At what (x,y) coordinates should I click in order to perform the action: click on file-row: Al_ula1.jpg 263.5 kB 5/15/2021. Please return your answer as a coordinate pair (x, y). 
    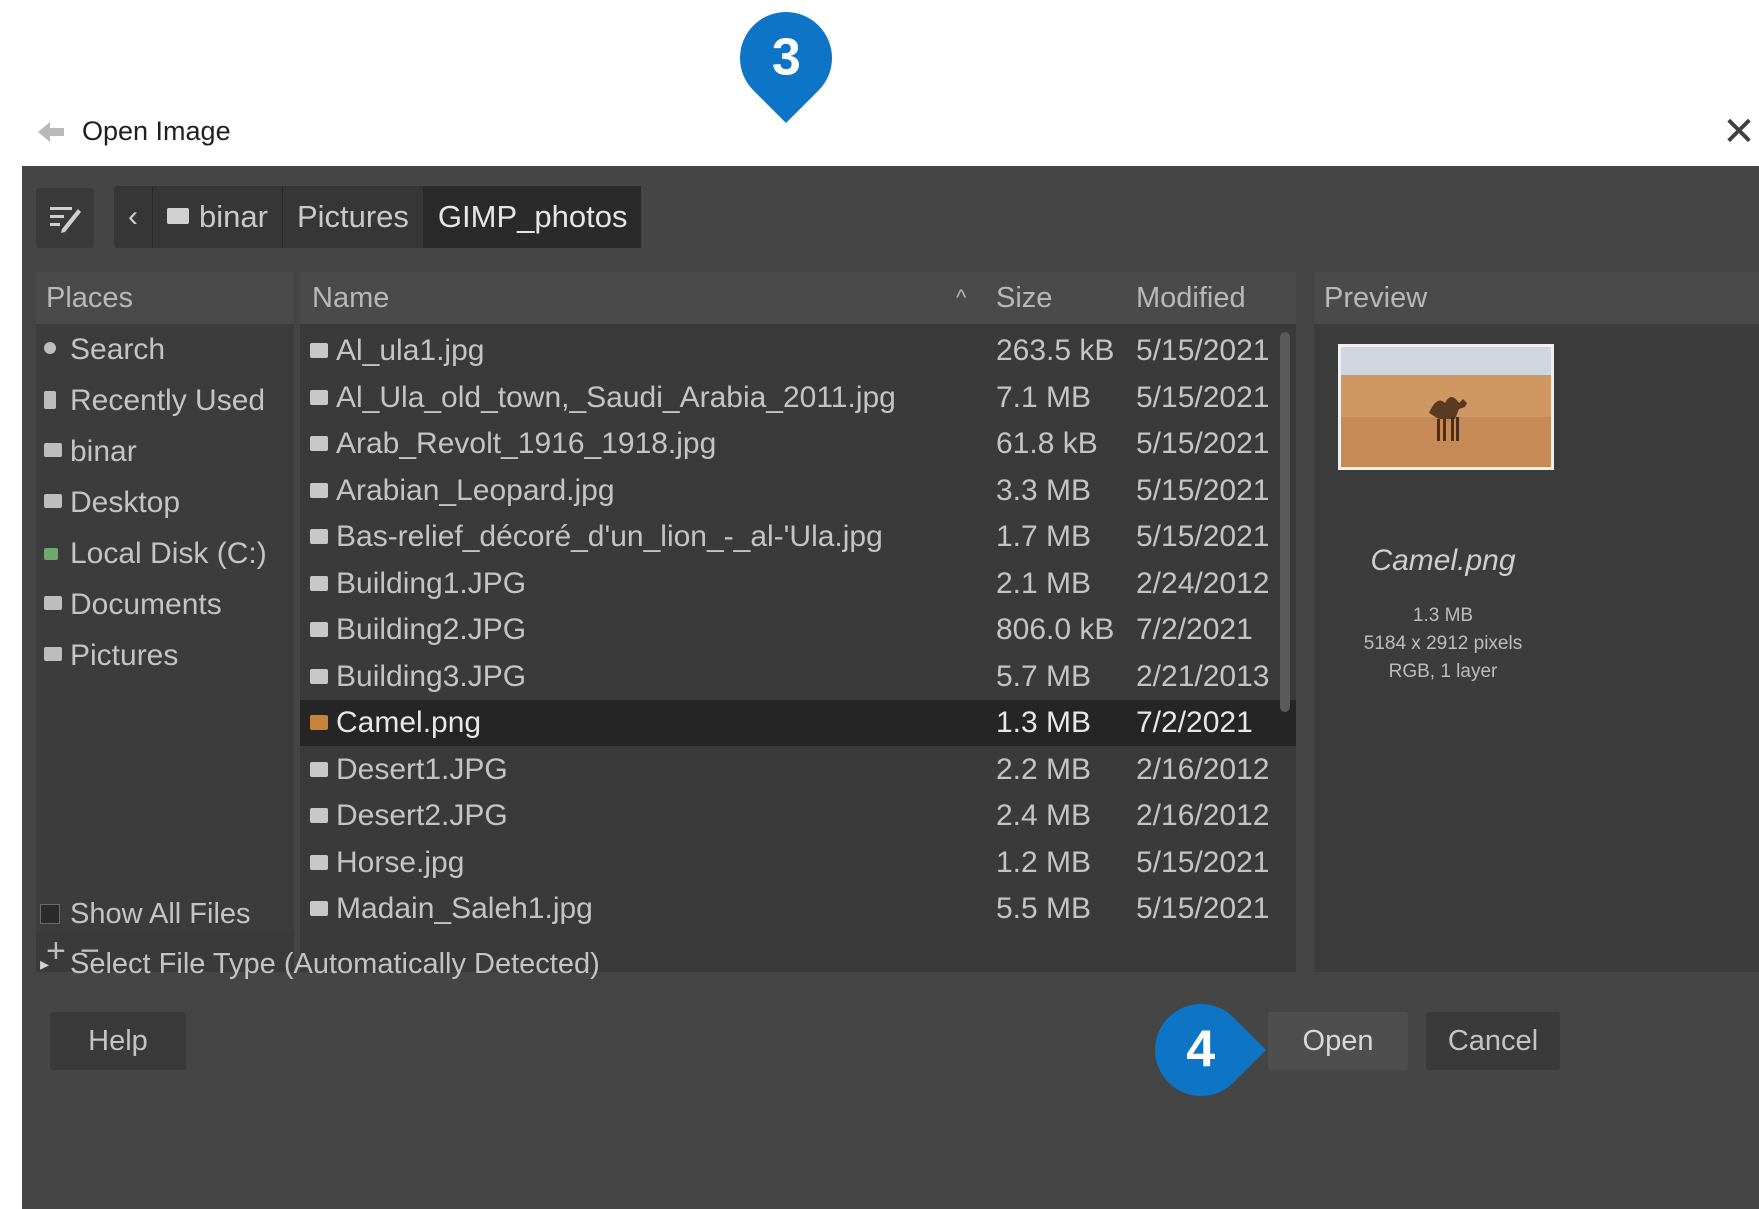
    Looking at the image, I should click on (798, 351).